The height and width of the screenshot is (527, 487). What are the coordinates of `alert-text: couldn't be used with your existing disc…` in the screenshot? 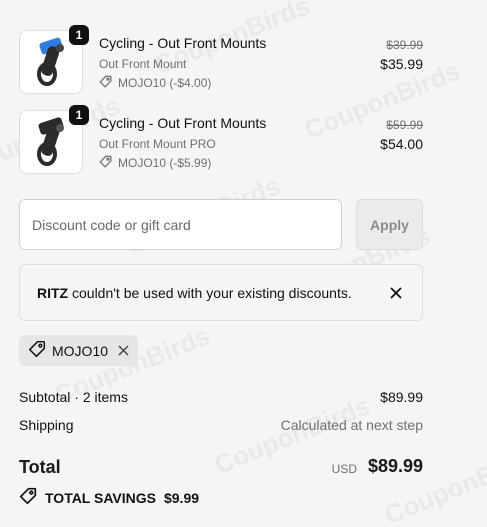 It's located at (212, 293).